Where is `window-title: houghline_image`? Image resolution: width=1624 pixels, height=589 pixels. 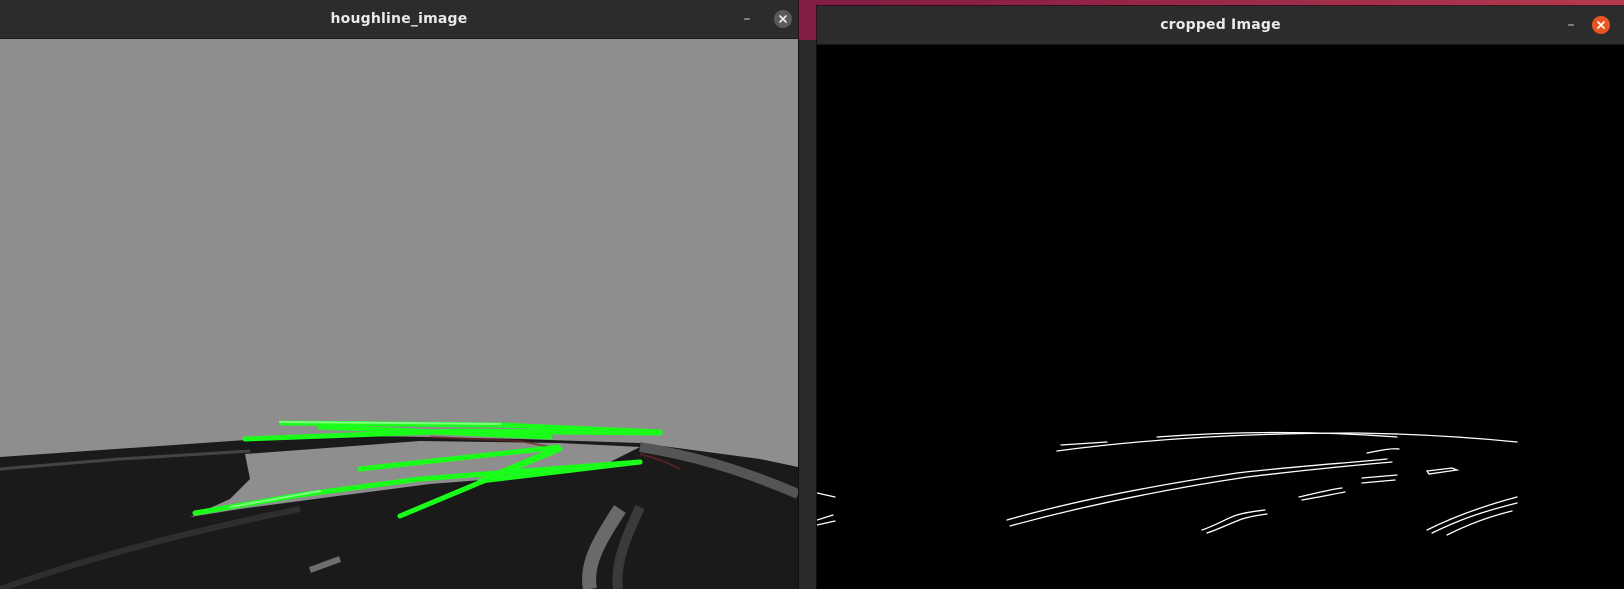
window-title: houghline_image is located at coordinates (399, 19).